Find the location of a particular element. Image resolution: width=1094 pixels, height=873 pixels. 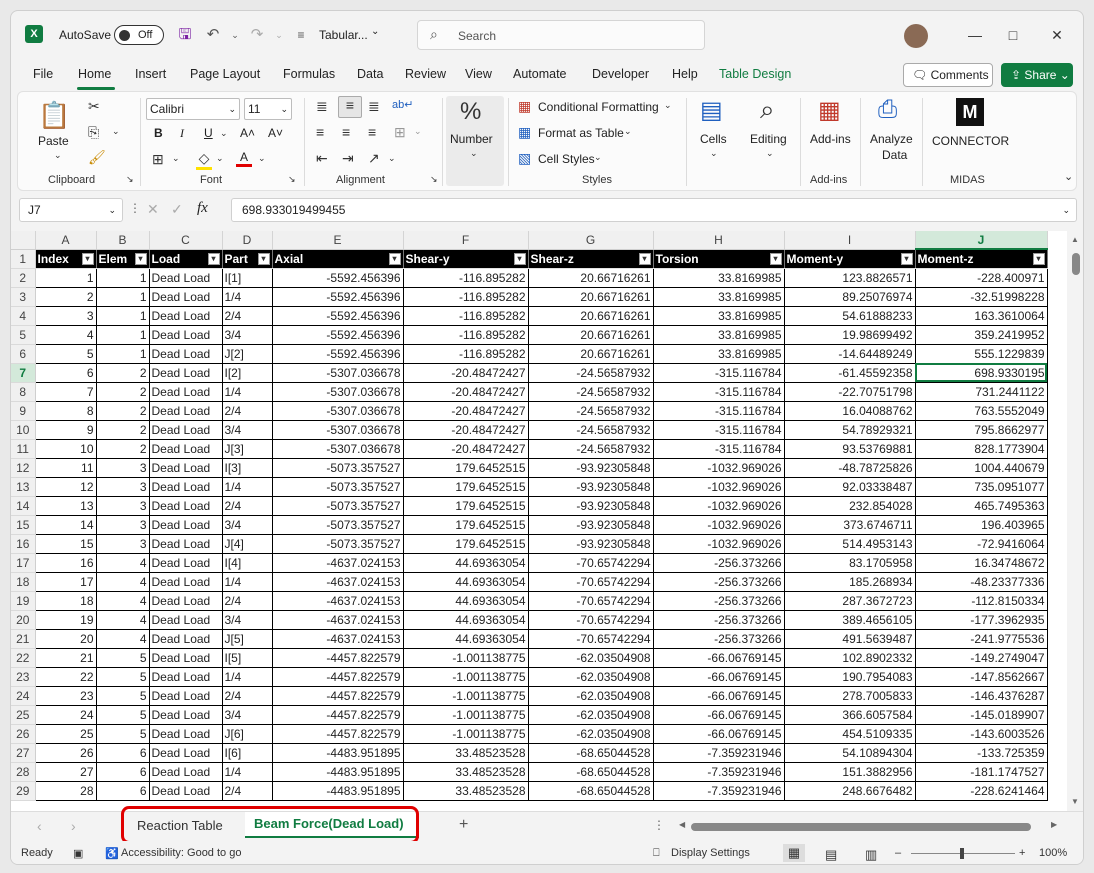

cell-e29: -4483.951895 is located at coordinates (338, 791).